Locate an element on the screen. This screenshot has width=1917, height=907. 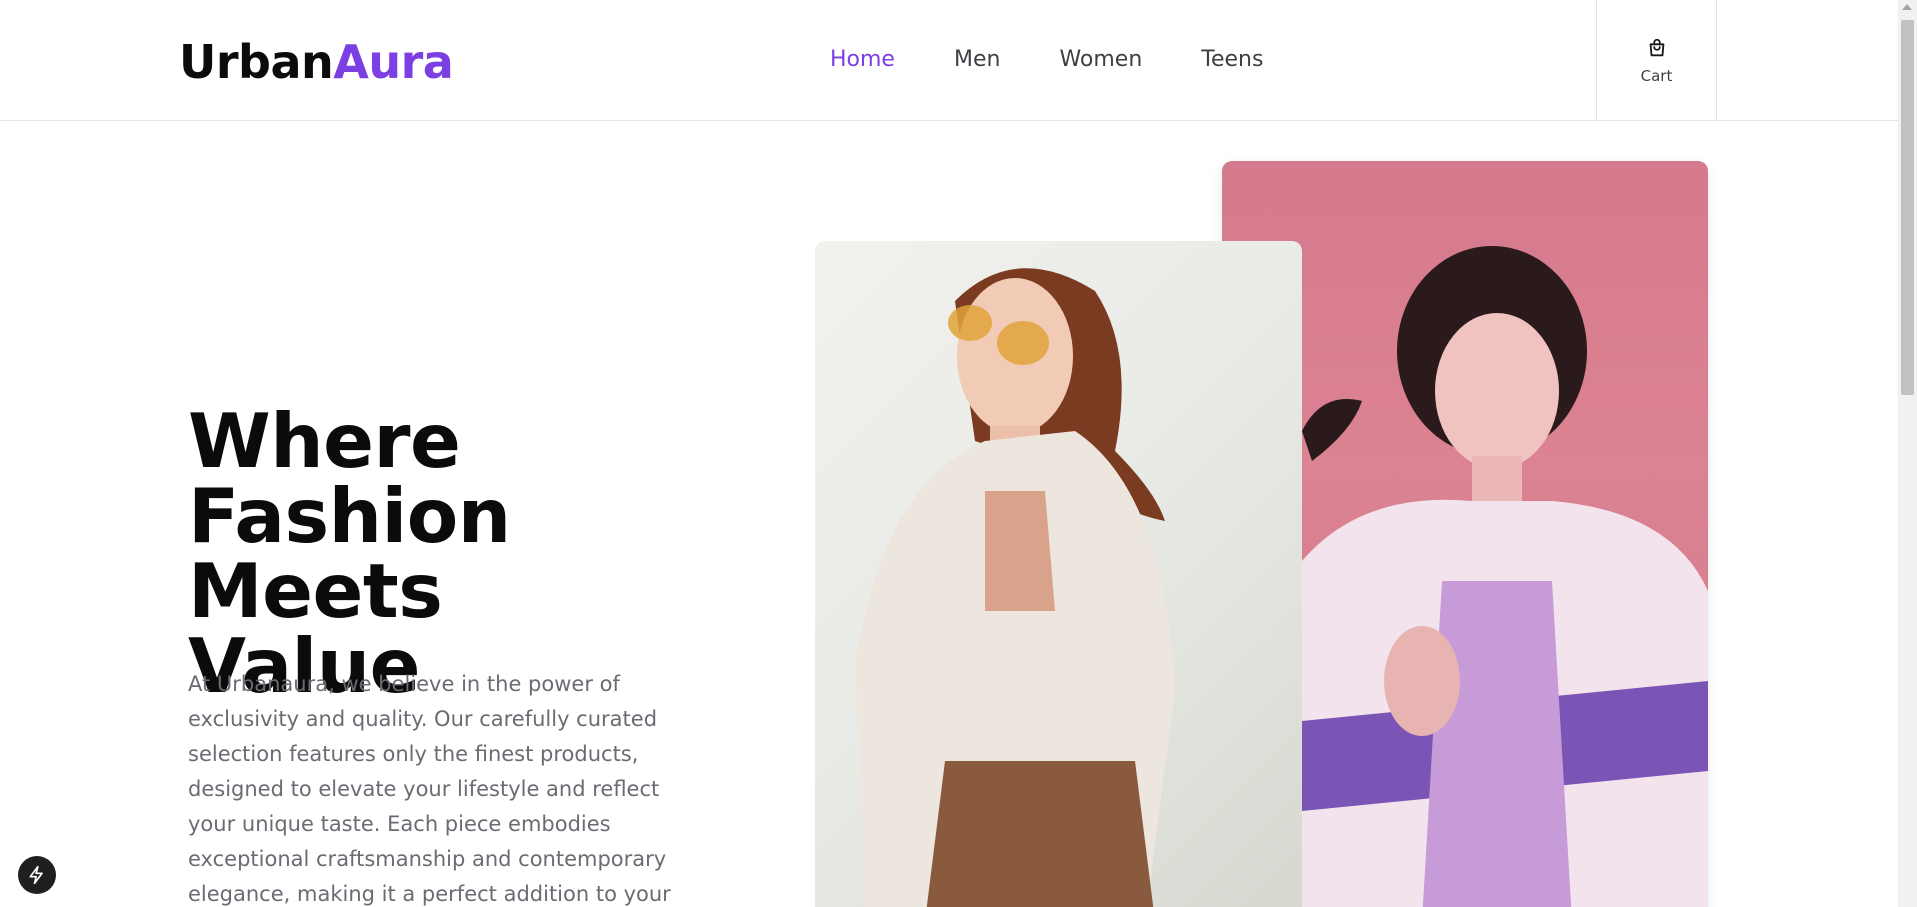
hero-title: Where Fashion Meets Value is located at coordinates (468, 554).